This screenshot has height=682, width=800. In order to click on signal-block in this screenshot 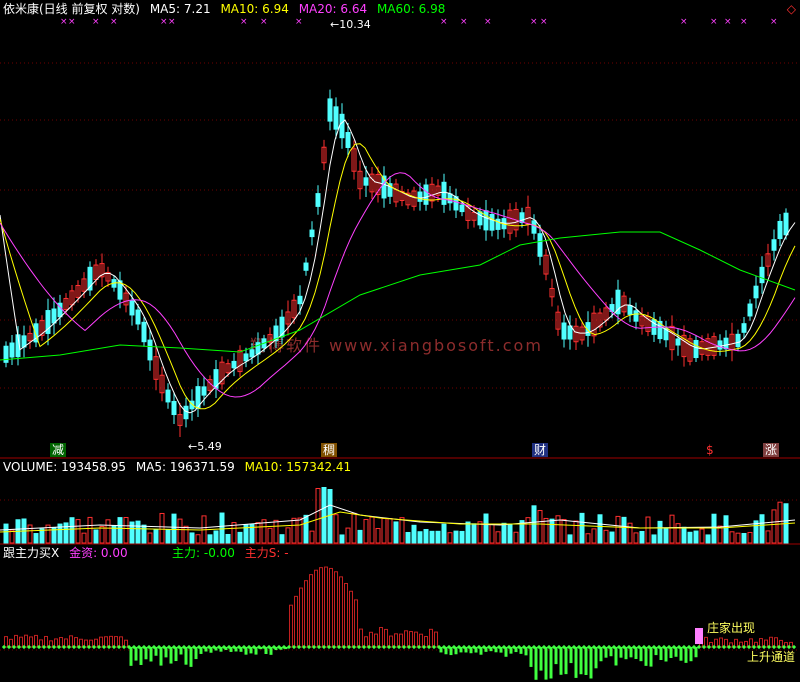, I will do `click(699, 636)`.